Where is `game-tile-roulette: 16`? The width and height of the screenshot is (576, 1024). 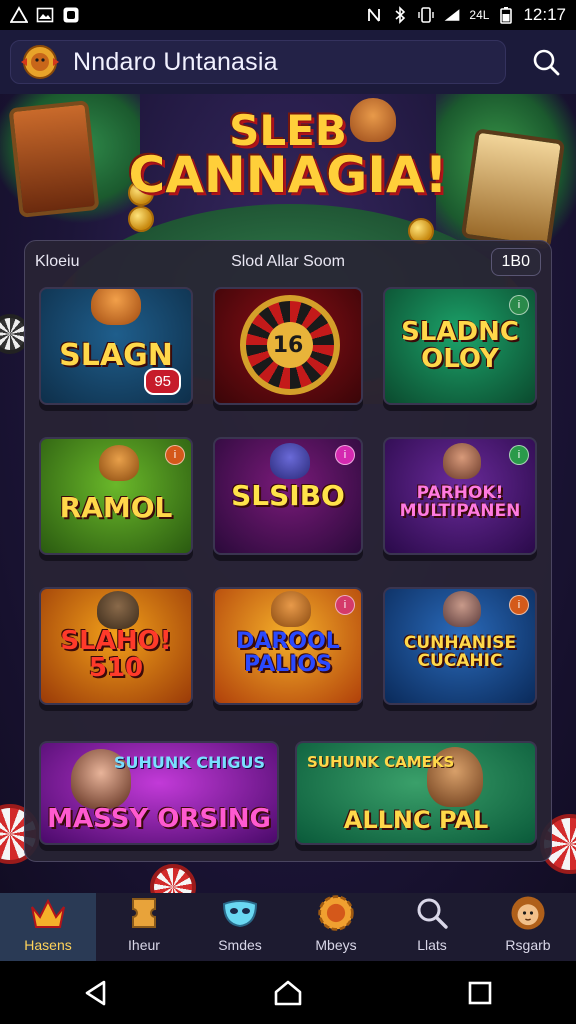 game-tile-roulette: 16 is located at coordinates (288, 346).